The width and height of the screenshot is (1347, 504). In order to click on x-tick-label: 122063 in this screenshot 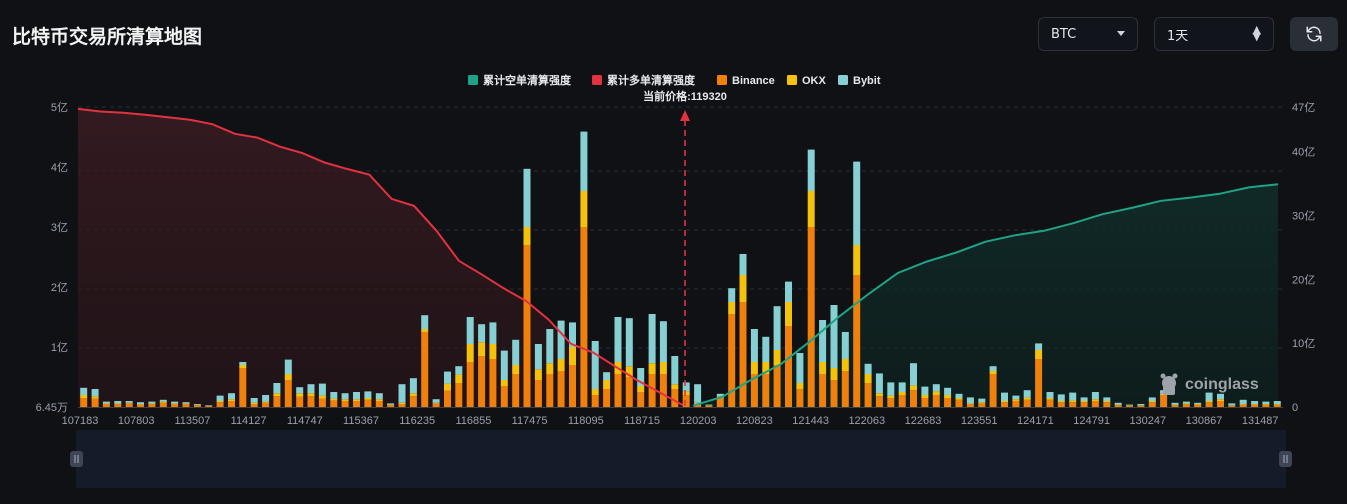, I will do `click(866, 421)`.